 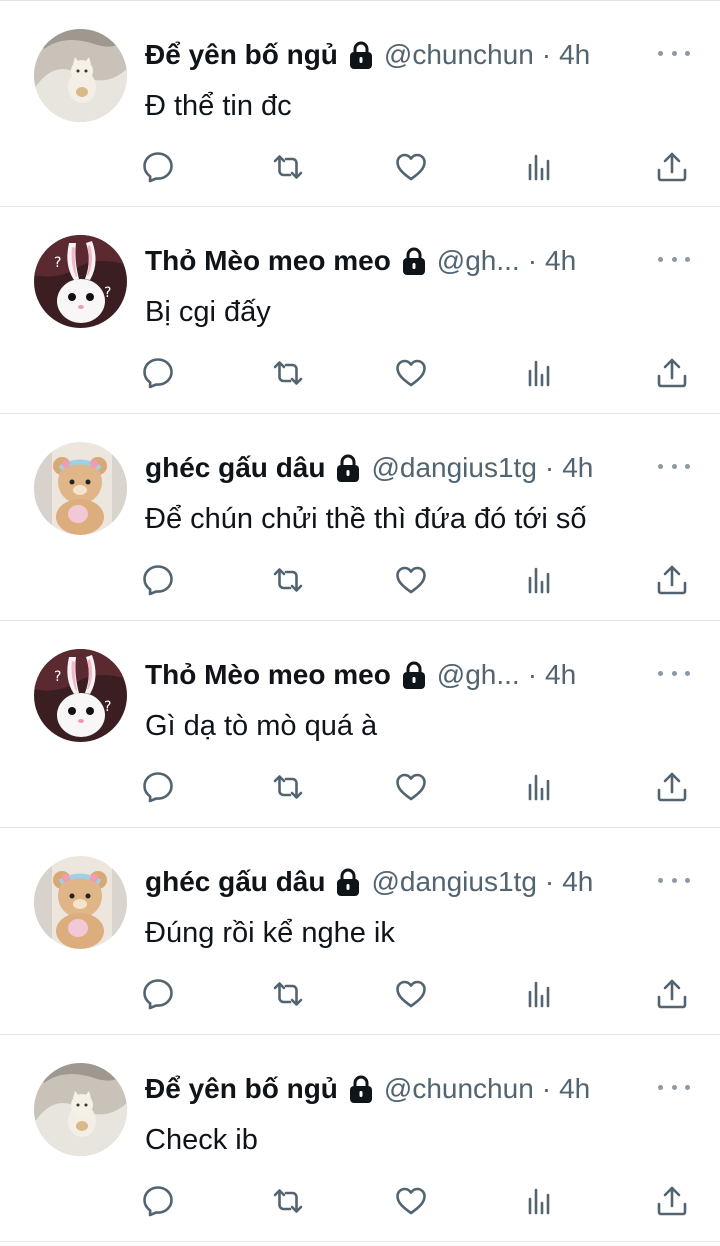 What do you see at coordinates (270, 933) in the screenshot?
I see `tweet-text: Đúng rồi kể nghe ik` at bounding box center [270, 933].